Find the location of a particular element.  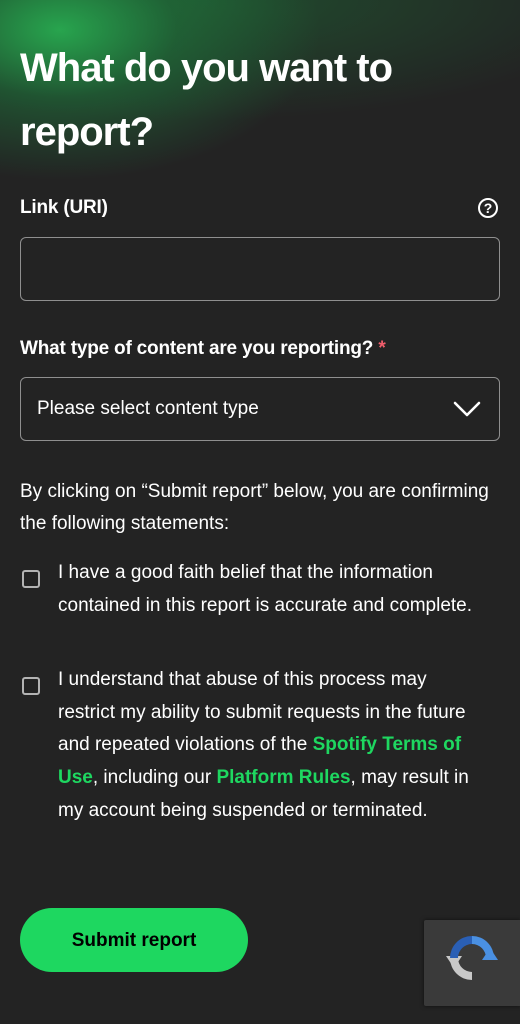

link-field-label: Link (URI) is located at coordinates (64, 207).